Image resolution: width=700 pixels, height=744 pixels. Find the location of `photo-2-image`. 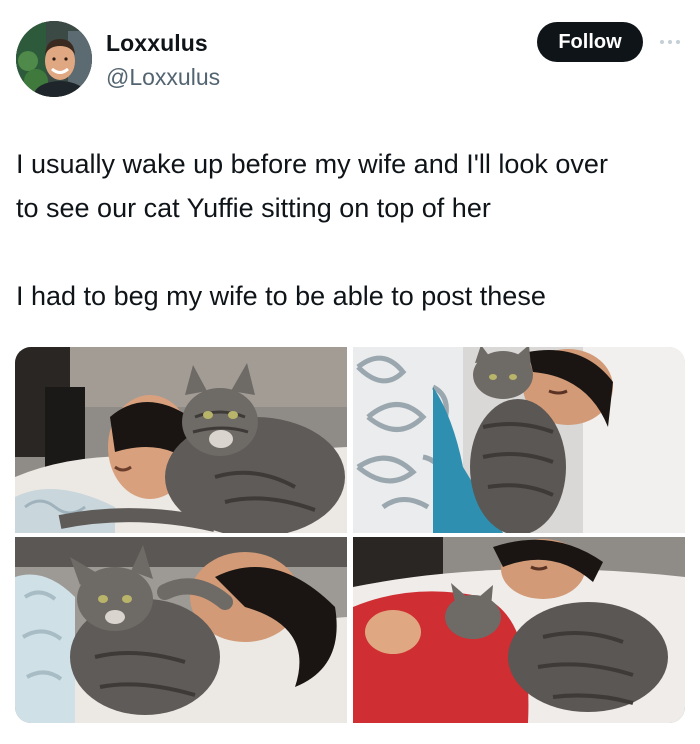

photo-2-image is located at coordinates (519, 440).